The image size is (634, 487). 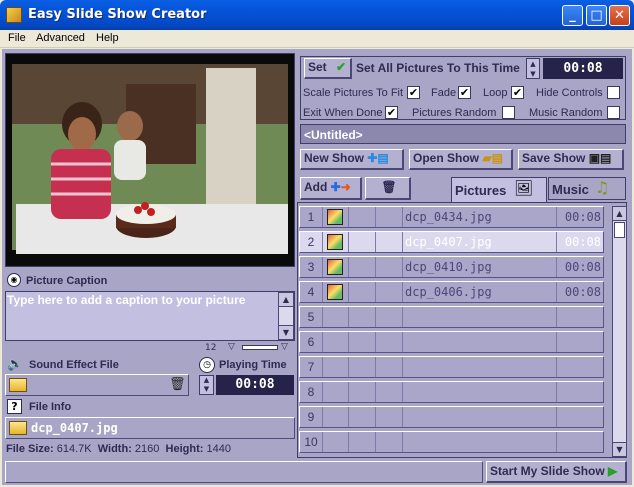 I want to click on list-item: 6, so click(x=451, y=342).